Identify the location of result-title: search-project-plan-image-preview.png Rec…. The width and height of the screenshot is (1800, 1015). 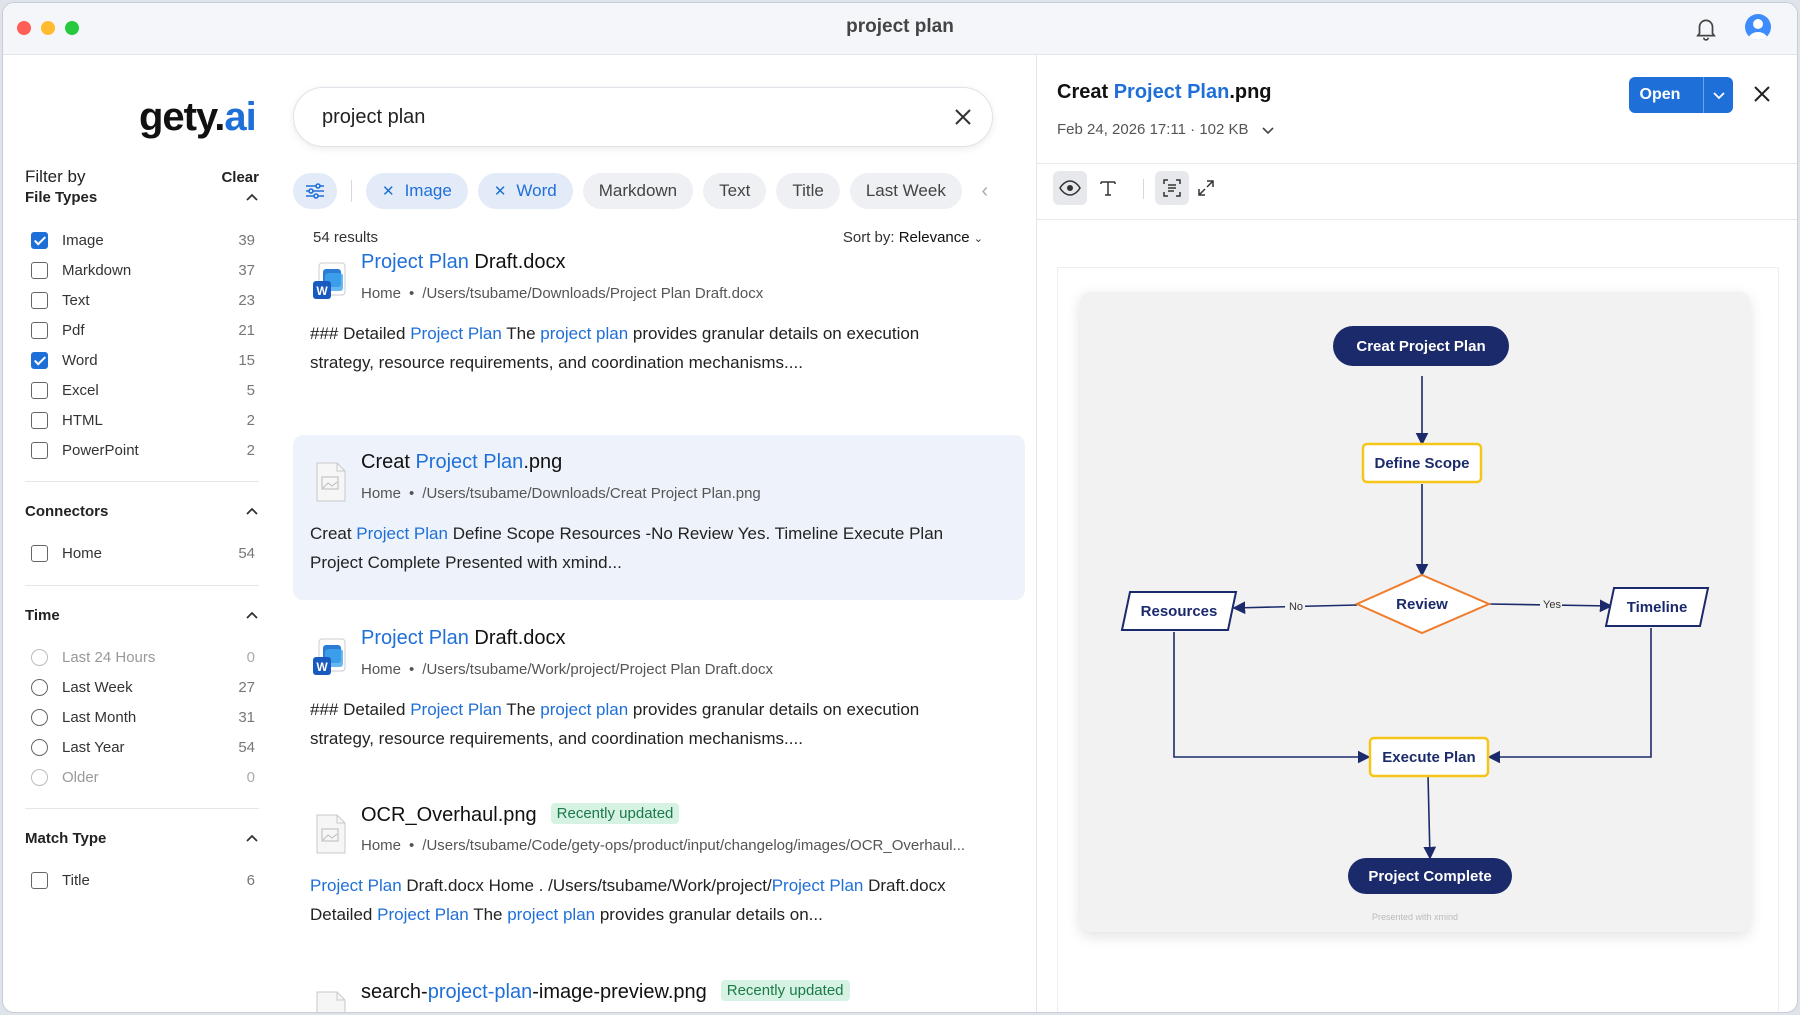
(605, 992).